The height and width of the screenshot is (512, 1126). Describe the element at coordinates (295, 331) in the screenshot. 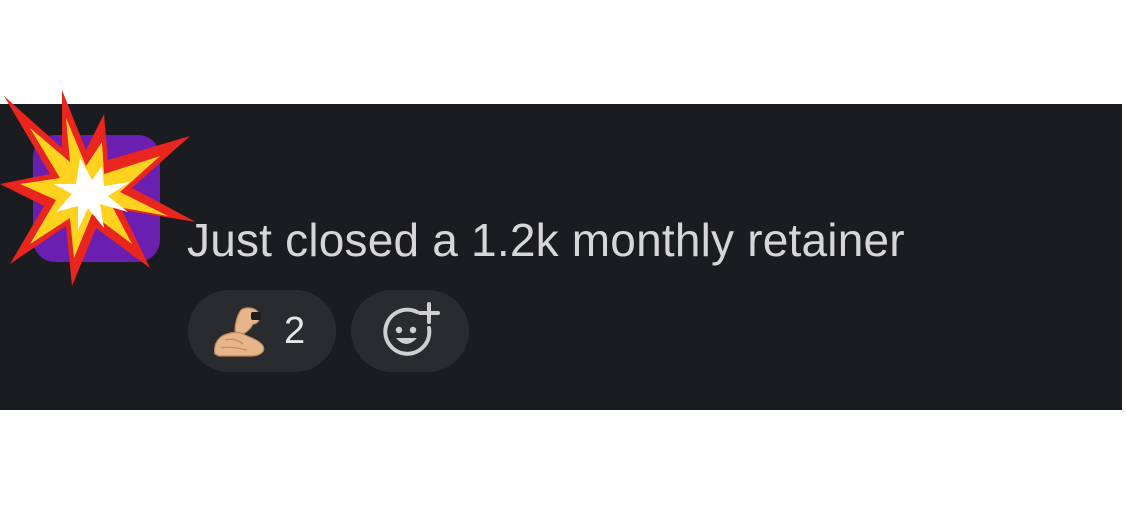

I see `reaction-count: 2` at that location.